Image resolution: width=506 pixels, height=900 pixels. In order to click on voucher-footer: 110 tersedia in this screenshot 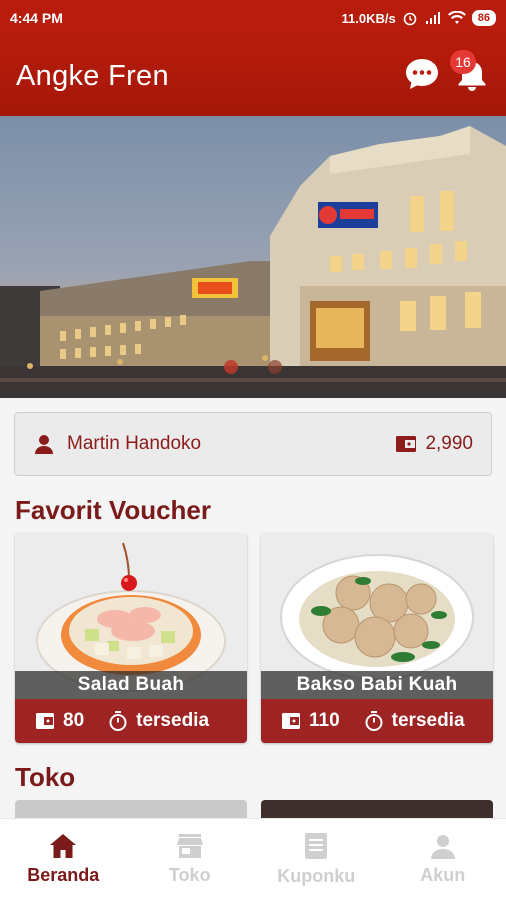, I will do `click(377, 721)`.